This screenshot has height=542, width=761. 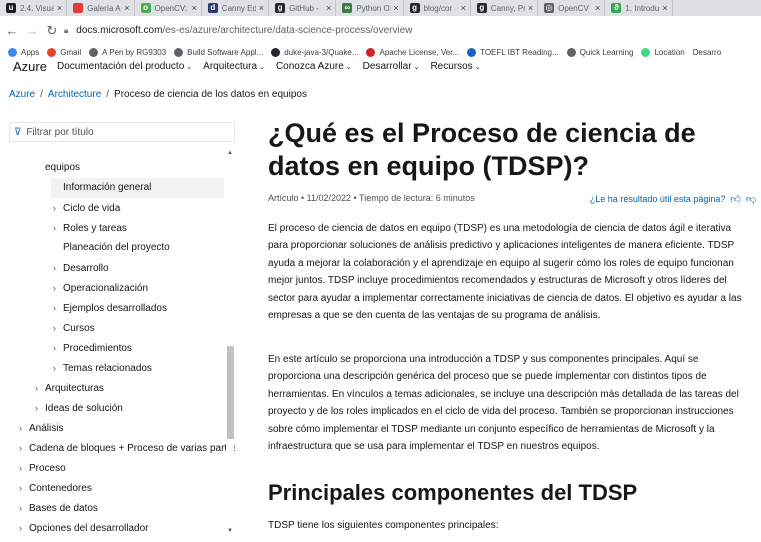 What do you see at coordinates (707, 52) in the screenshot?
I see `bookmark-item: Desarro` at bounding box center [707, 52].